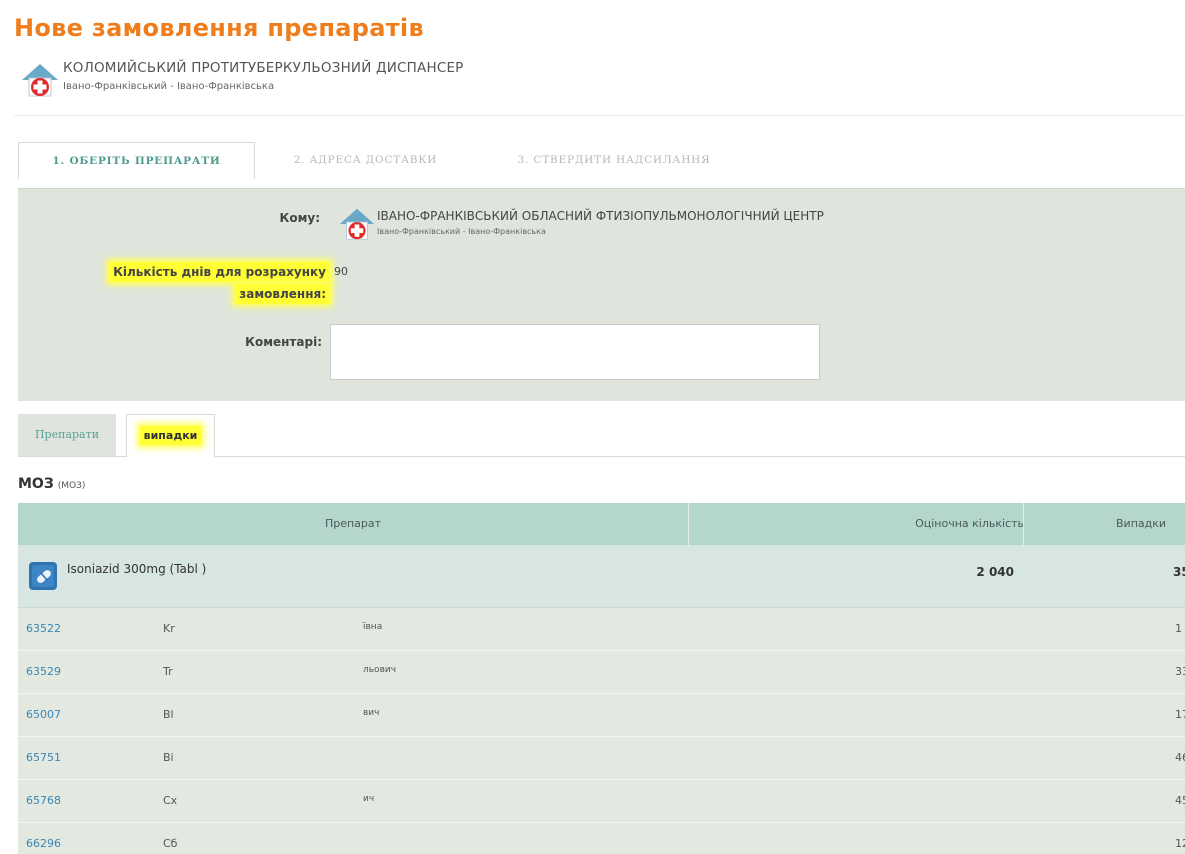 The height and width of the screenshot is (854, 1185). What do you see at coordinates (168, 757) in the screenshot?
I see `patient-name: Bi` at bounding box center [168, 757].